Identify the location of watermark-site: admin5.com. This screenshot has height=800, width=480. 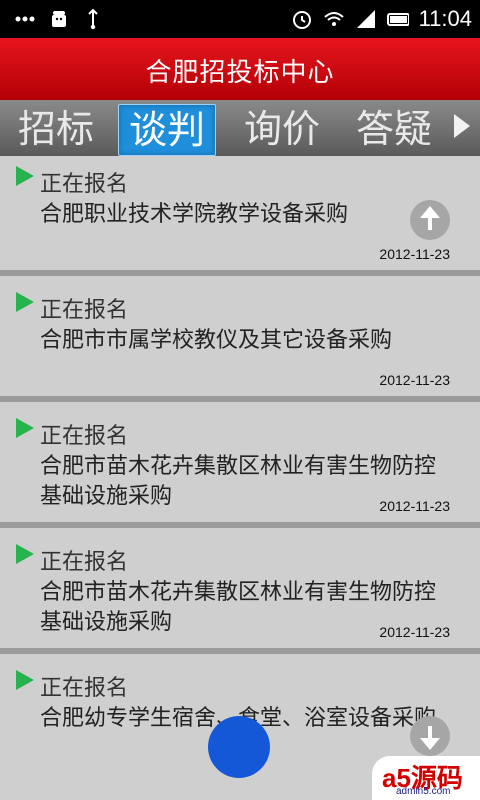
(423, 791).